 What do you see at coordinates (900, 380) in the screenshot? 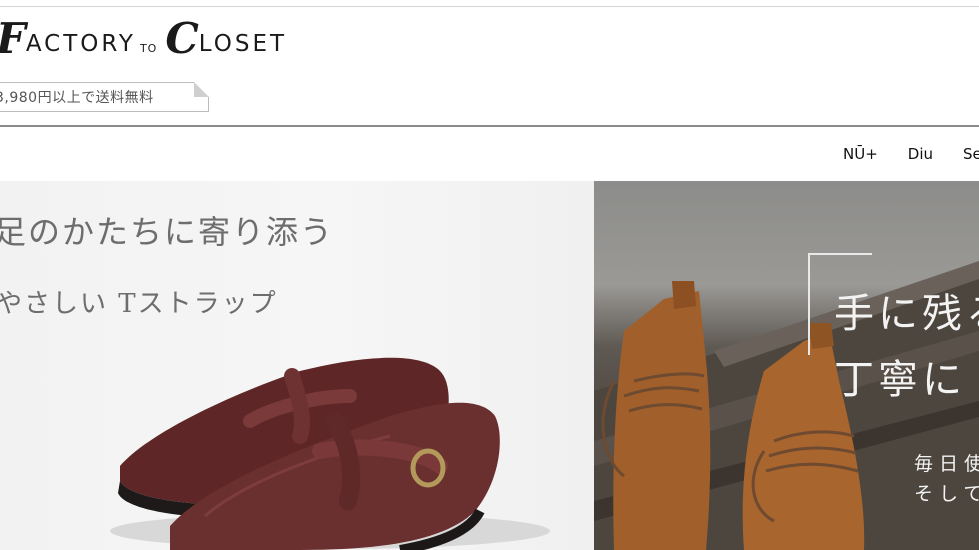
I see `hero-right-headline-2: 丁寧に` at bounding box center [900, 380].